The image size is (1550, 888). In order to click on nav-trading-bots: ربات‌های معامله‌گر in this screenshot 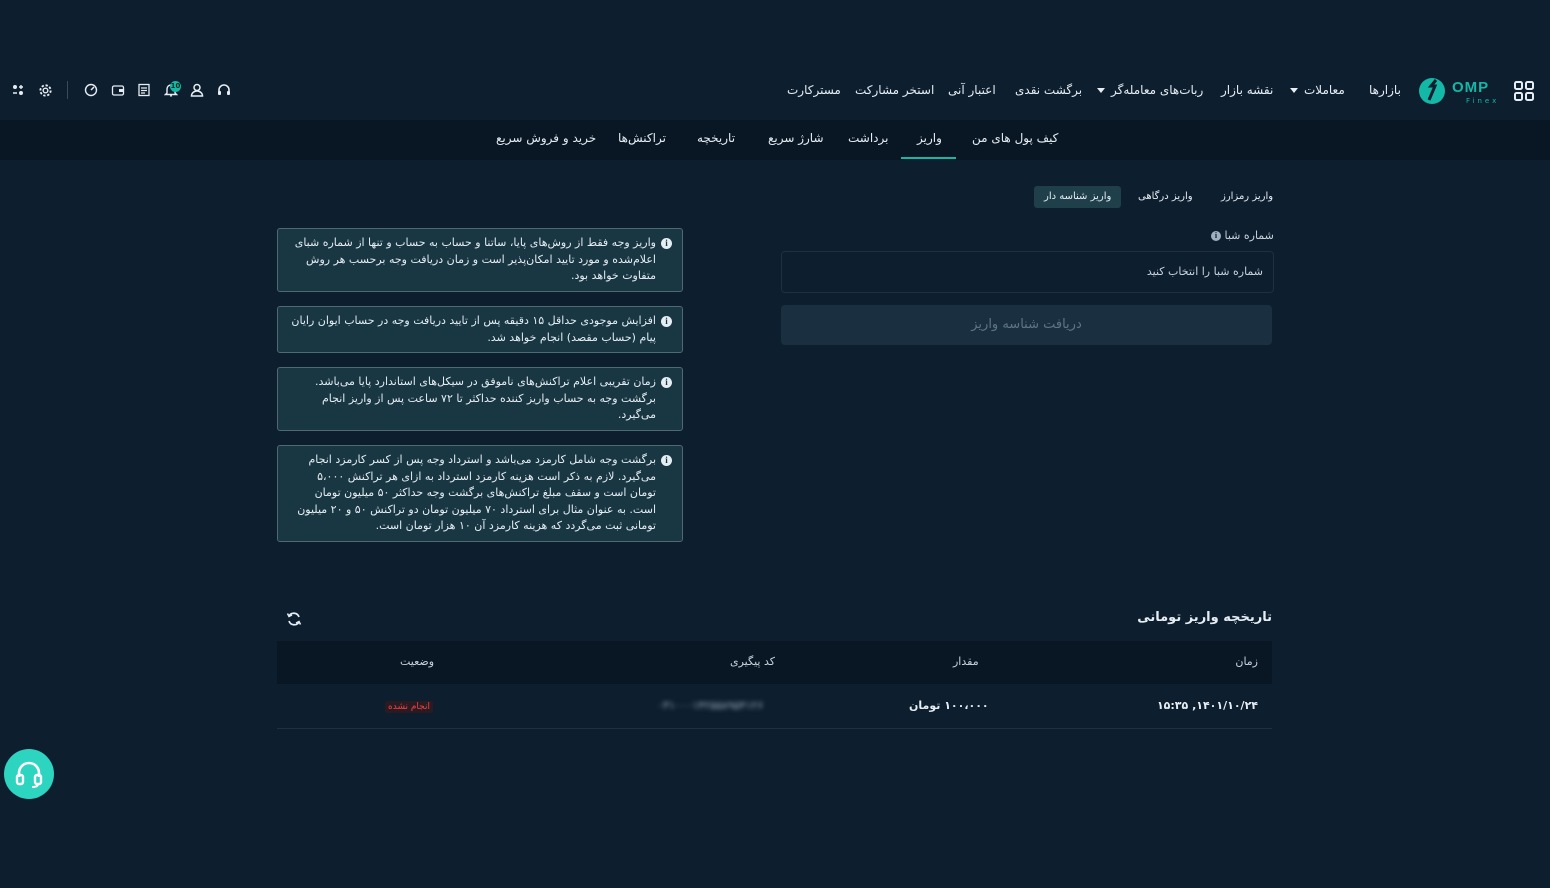, I will do `click(1150, 90)`.